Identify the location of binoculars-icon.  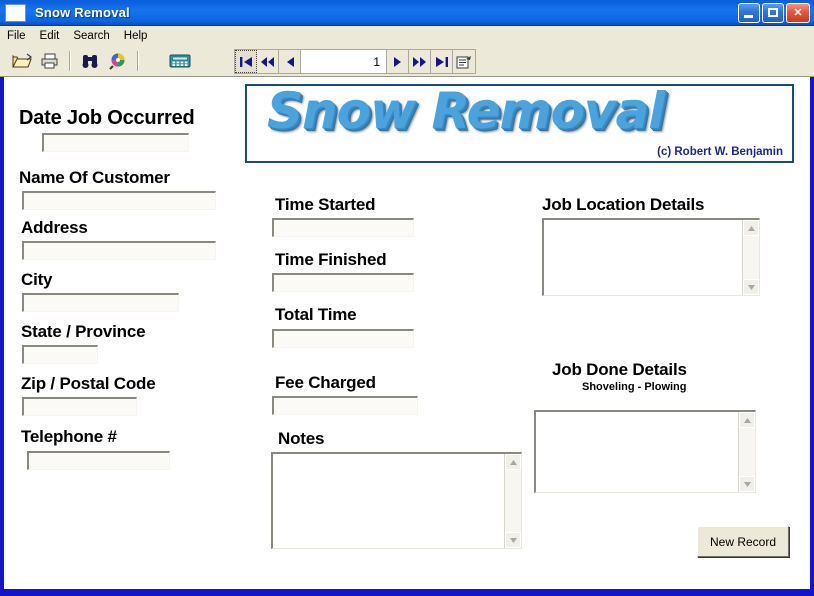
(90, 61).